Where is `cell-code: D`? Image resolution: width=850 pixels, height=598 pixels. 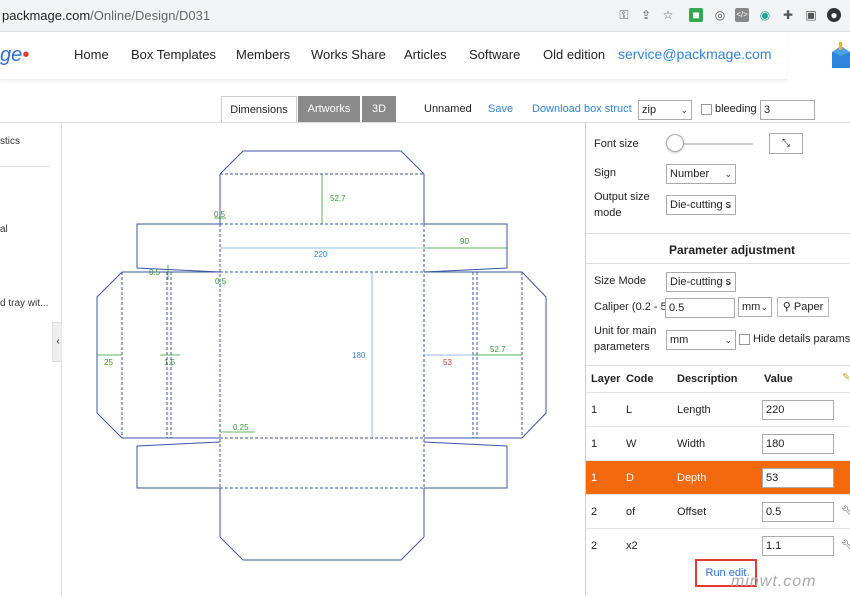
cell-code: D is located at coordinates (630, 478).